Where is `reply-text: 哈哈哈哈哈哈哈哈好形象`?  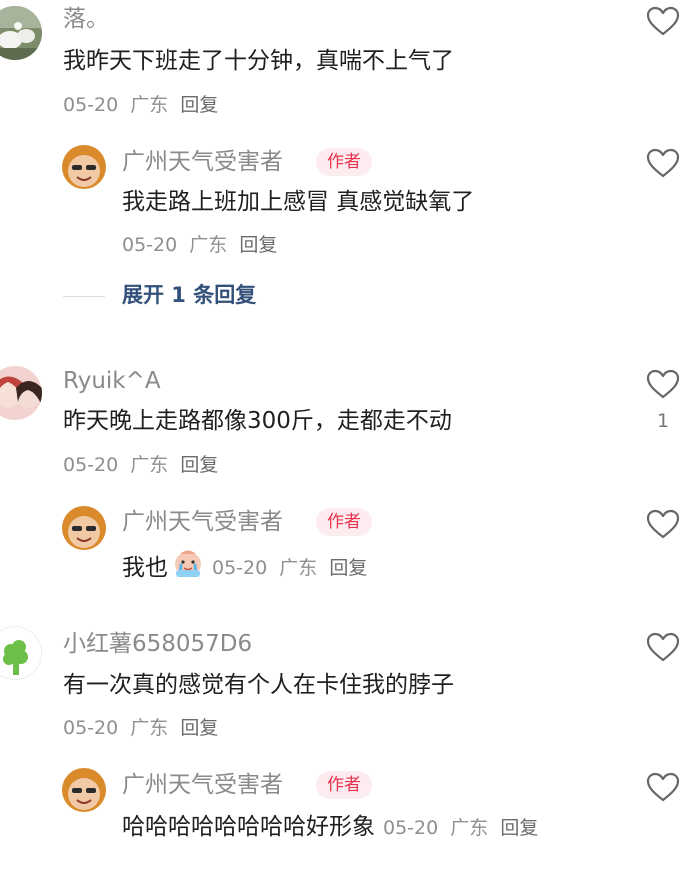 reply-text: 哈哈哈哈哈哈哈哈好形象 is located at coordinates (248, 827).